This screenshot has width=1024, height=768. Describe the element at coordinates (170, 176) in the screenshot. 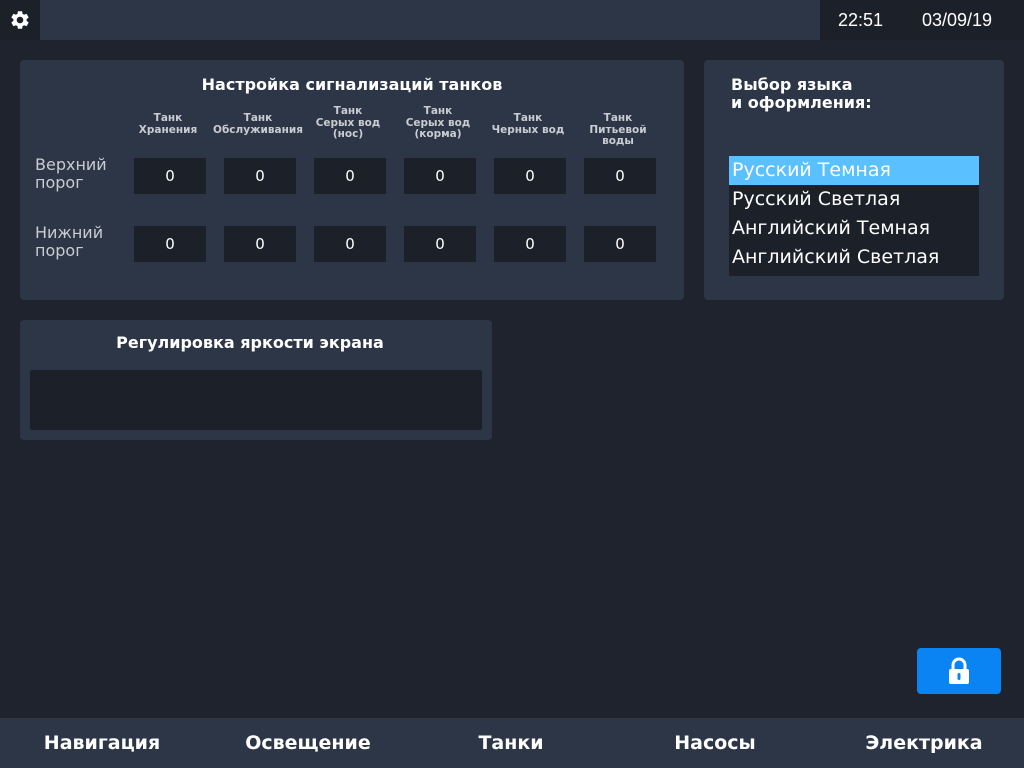

I see `upper-threshold-storage-field: 0` at that location.